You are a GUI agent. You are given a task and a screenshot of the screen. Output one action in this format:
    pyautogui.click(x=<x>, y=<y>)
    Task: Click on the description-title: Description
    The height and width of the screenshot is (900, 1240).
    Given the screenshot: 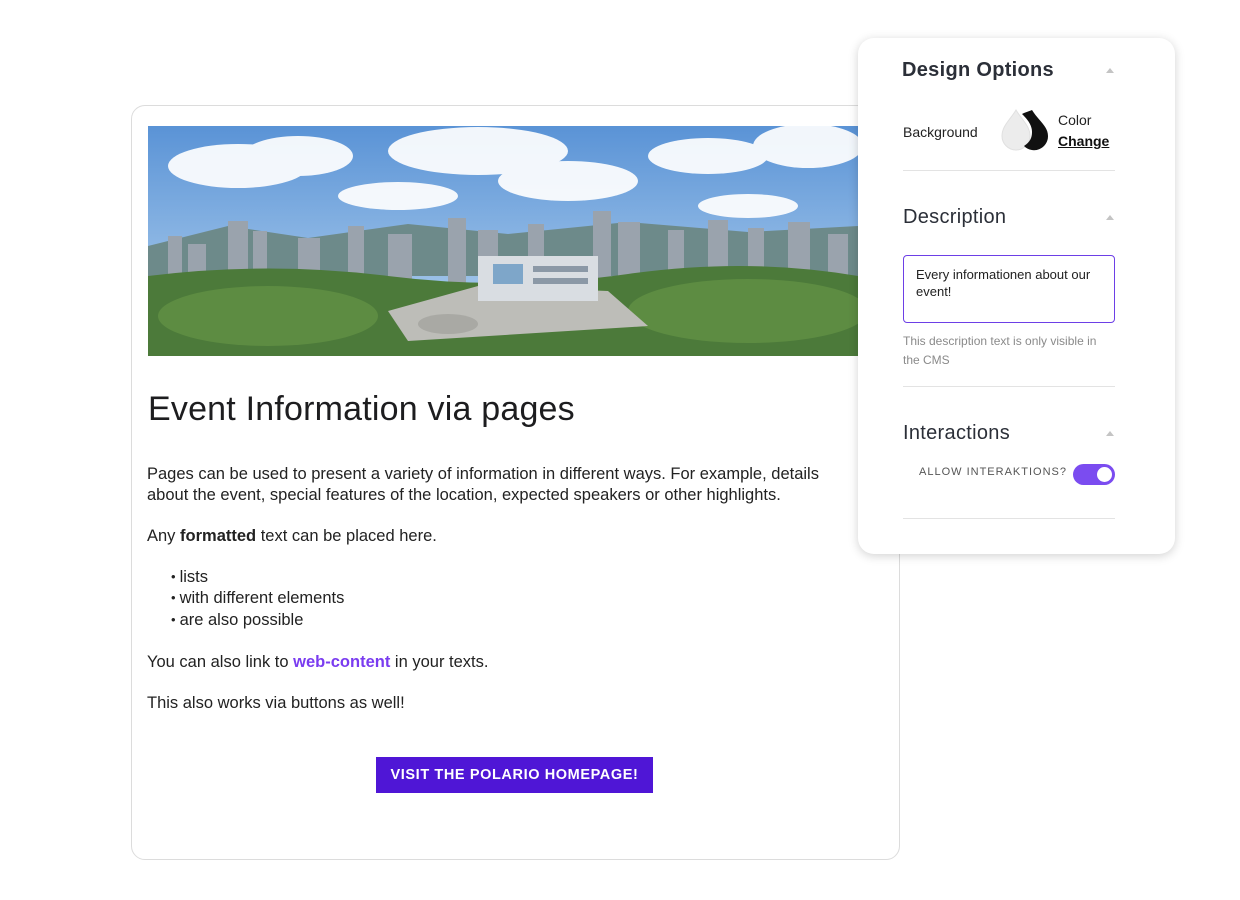 What is the action you would take?
    pyautogui.click(x=955, y=217)
    